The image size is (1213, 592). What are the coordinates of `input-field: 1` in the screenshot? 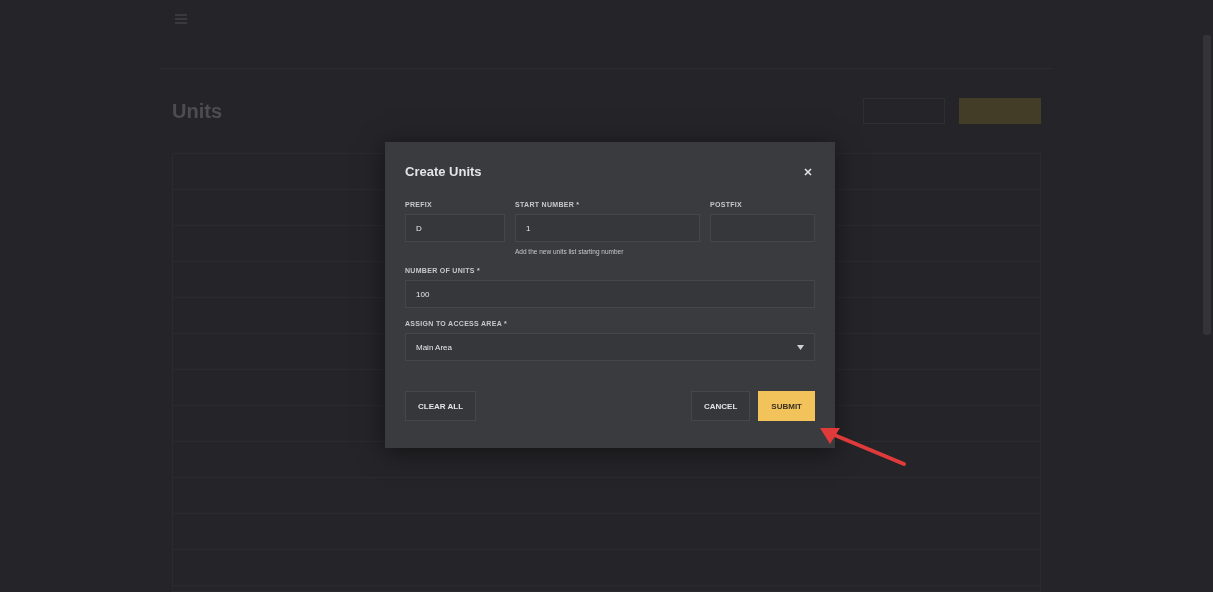 It's located at (607, 228).